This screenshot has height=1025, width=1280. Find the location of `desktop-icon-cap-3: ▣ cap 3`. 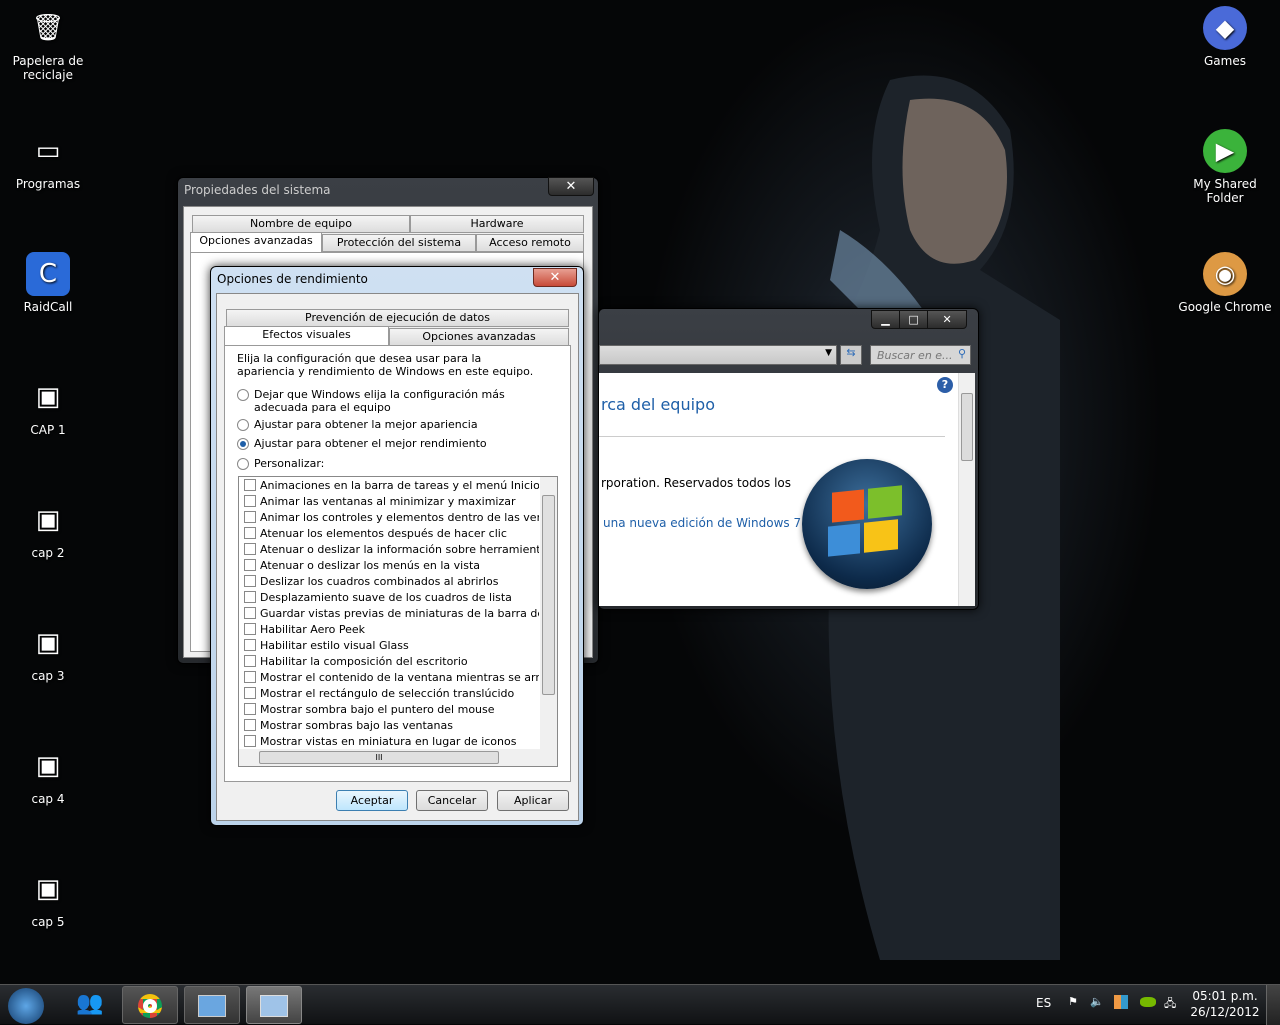

desktop-icon-cap-3: ▣ cap 3 is located at coordinates (48, 652).